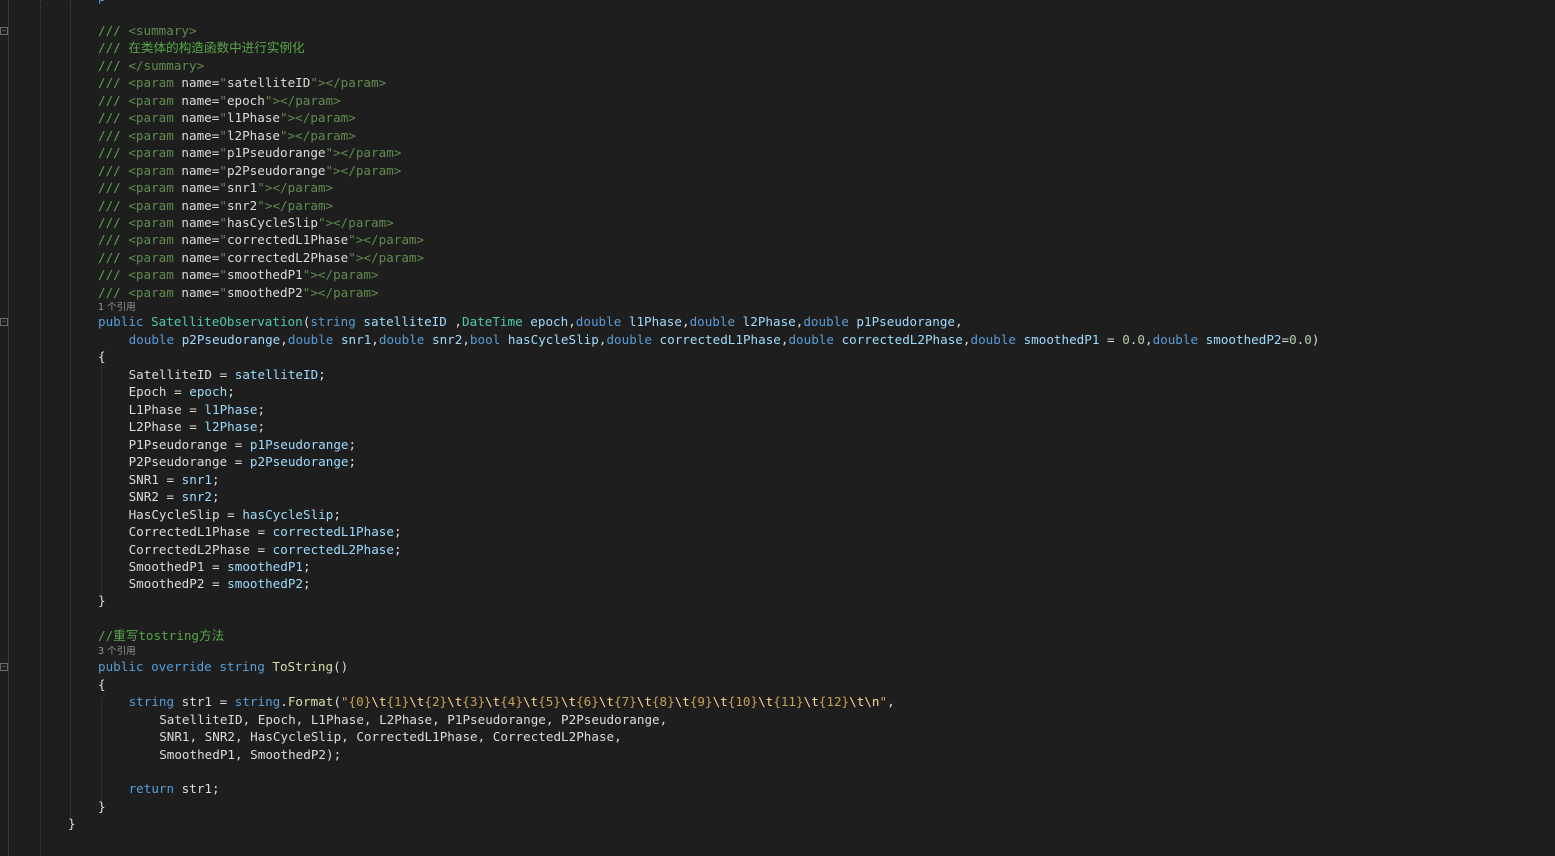  I want to click on assignment-line: L2Phase = l2Phase;, so click(197, 427).